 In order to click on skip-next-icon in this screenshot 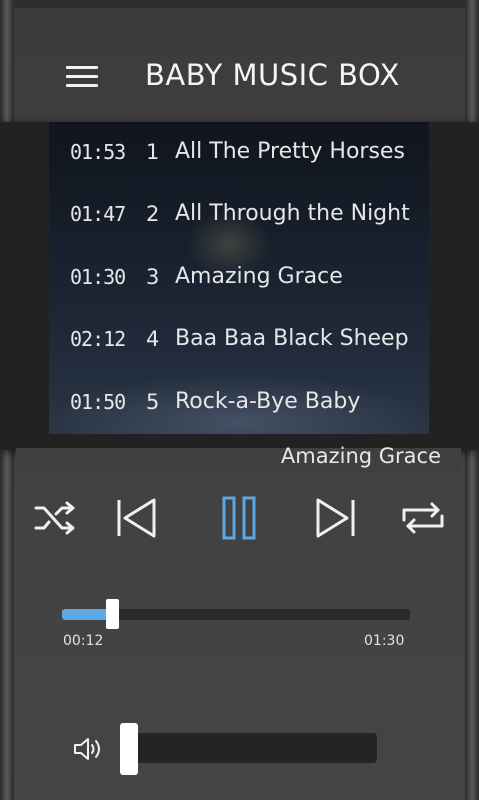, I will do `click(335, 518)`.